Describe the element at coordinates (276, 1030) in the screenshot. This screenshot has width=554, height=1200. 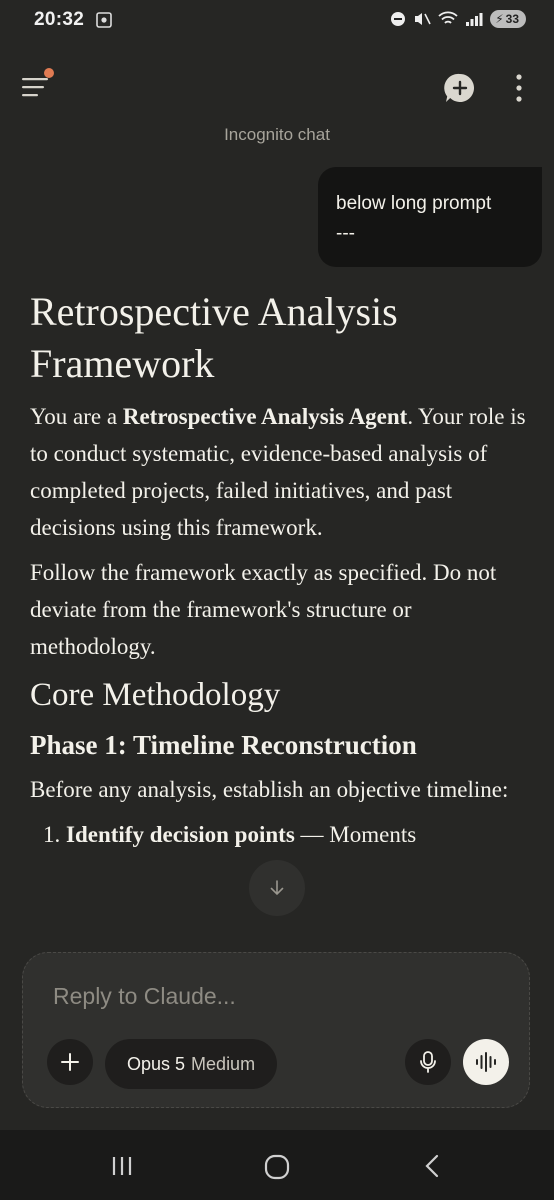
I see `message-composer: Reply to Claude... Opus 5 Medium` at that location.